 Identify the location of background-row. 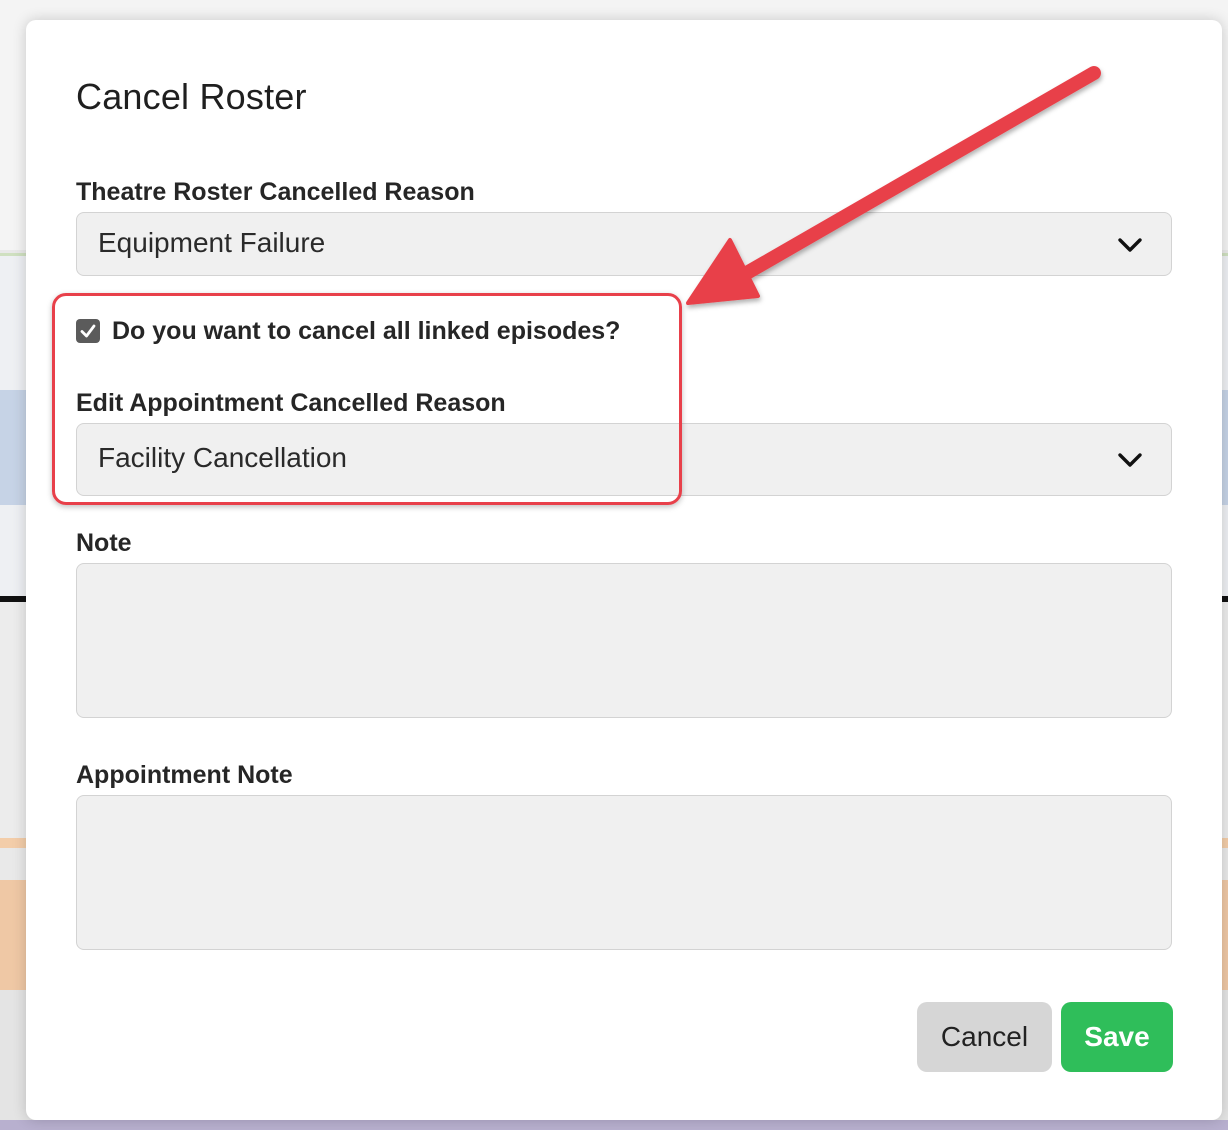
(614, 1125).